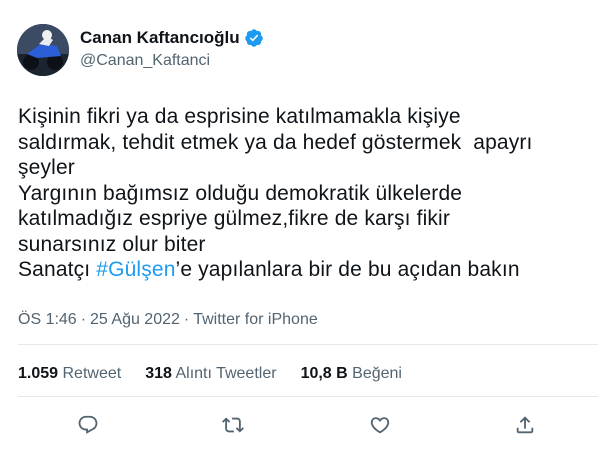 This screenshot has width=616, height=451. I want to click on hashtag-link: #Gülşen, so click(135, 269).